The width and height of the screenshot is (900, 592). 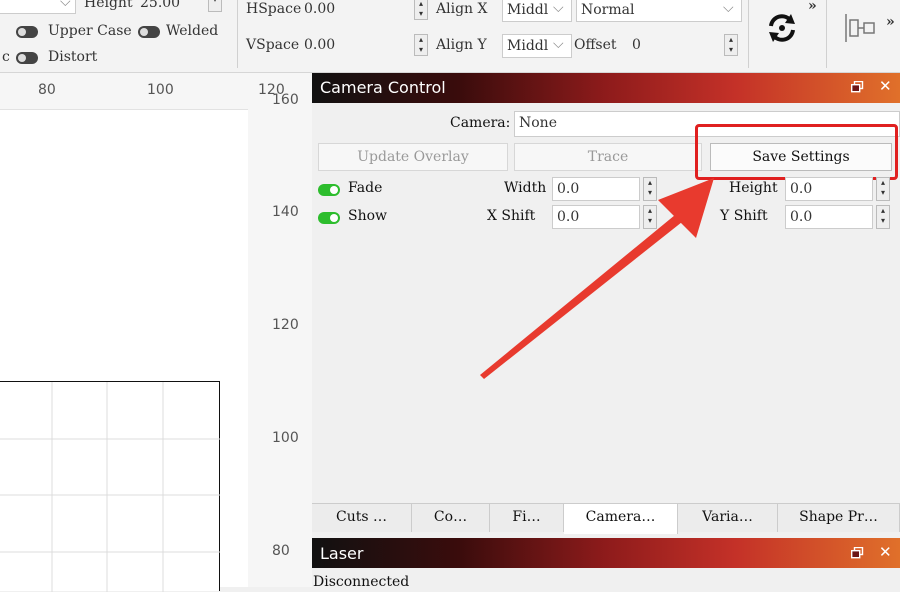 I want to click on align-y-label: Align Y, so click(x=461, y=45).